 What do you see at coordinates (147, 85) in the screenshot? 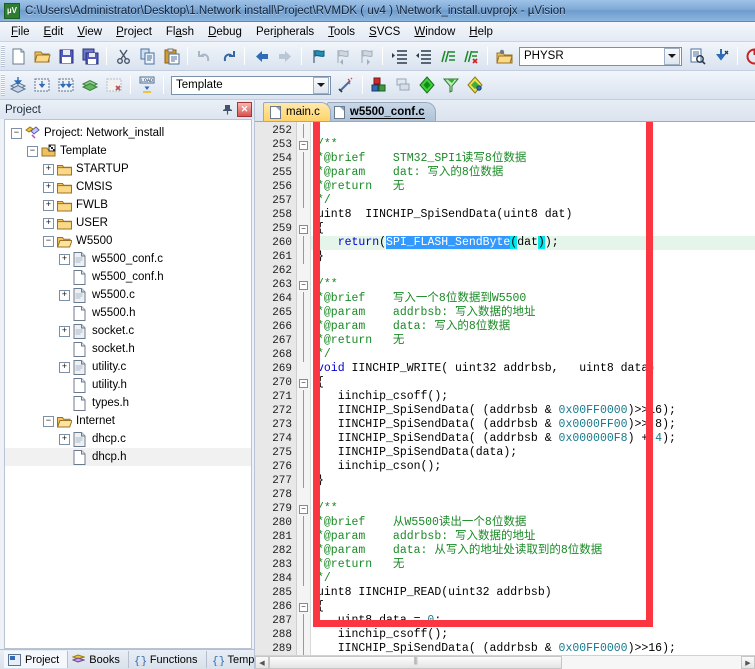
I see `download-load-icon: LOAD` at bounding box center [147, 85].